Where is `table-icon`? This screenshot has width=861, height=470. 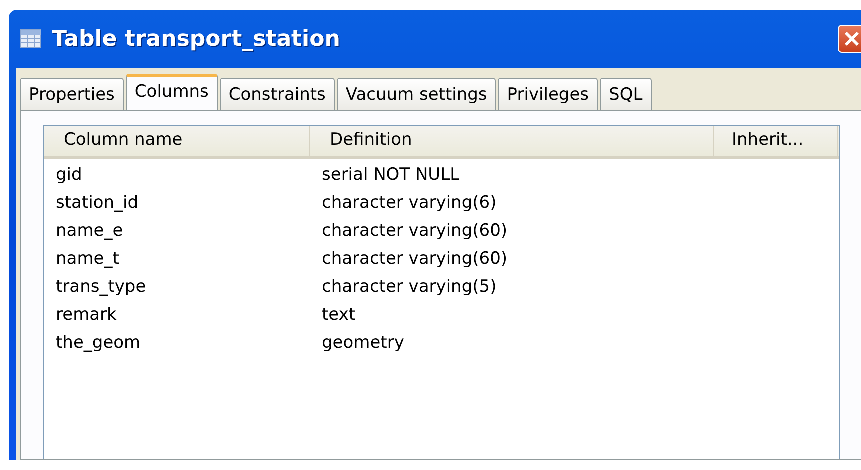 table-icon is located at coordinates (31, 39).